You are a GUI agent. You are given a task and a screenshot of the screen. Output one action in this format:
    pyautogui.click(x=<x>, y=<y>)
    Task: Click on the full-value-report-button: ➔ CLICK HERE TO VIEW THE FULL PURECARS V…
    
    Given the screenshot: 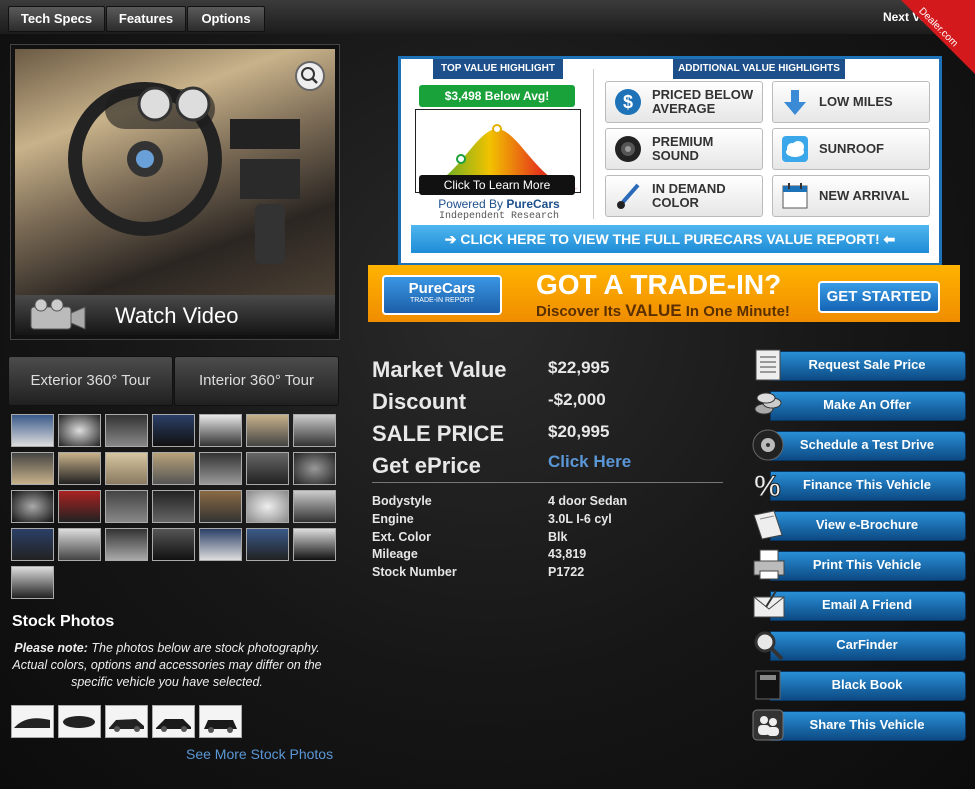 What is the action you would take?
    pyautogui.click(x=670, y=239)
    